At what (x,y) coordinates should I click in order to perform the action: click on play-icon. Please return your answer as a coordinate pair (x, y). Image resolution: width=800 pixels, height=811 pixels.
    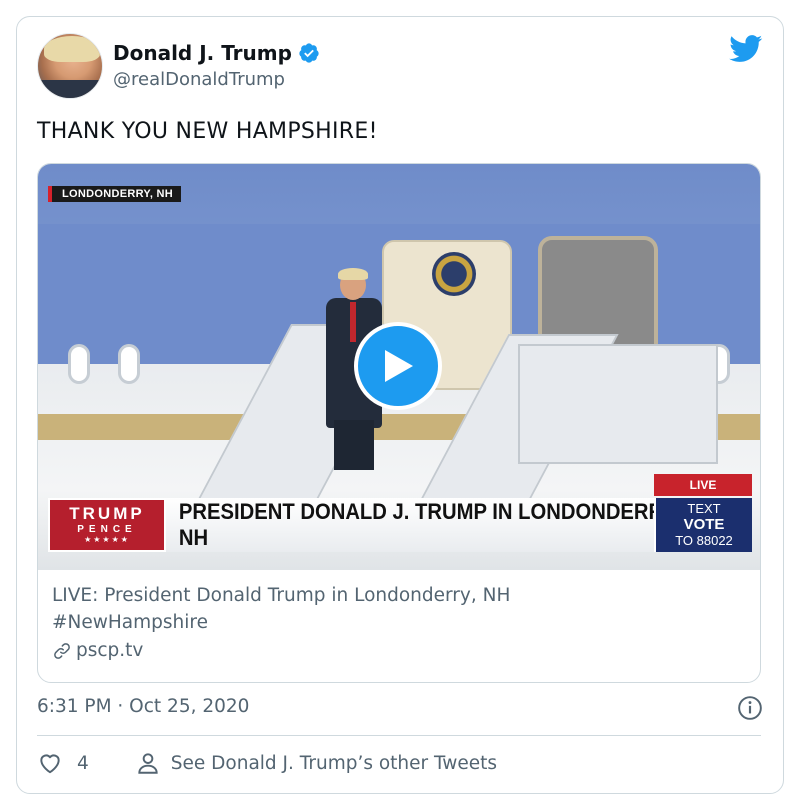
    Looking at the image, I should click on (399, 366).